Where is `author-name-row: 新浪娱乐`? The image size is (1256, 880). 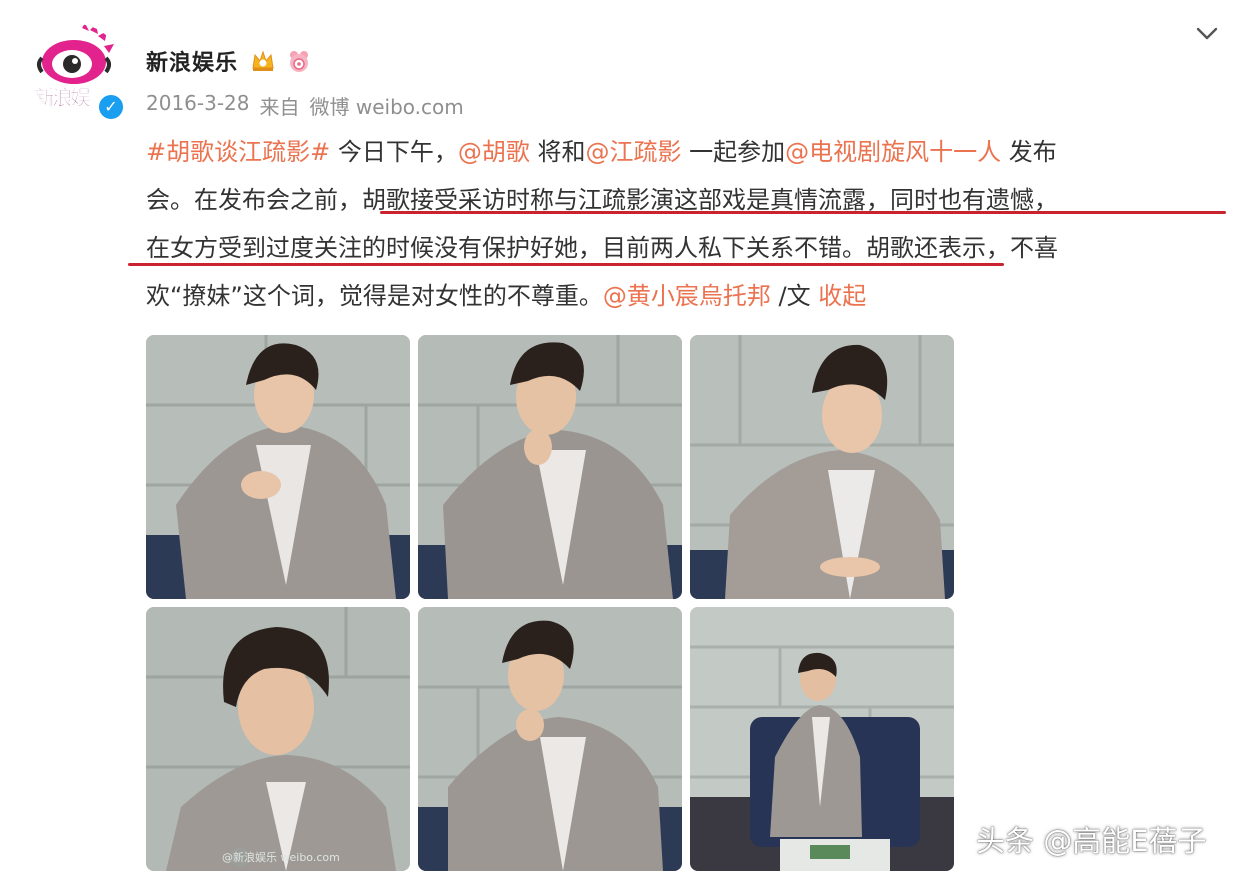
author-name-row: 新浪娱乐 is located at coordinates (229, 61).